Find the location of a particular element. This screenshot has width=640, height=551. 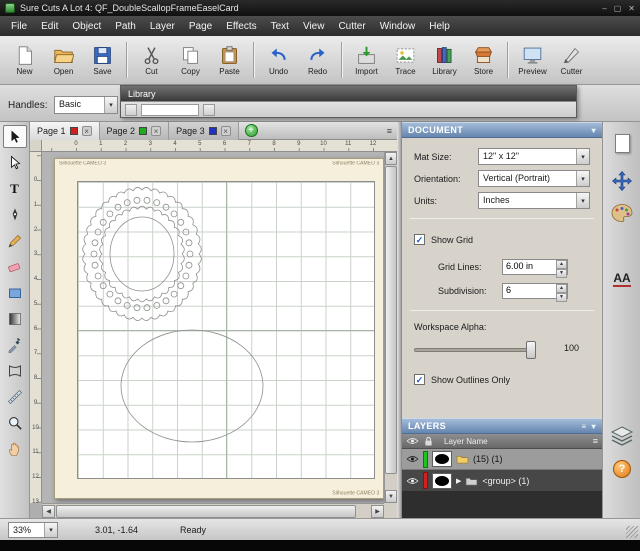

close-button: ✕ is located at coordinates (631, 8).